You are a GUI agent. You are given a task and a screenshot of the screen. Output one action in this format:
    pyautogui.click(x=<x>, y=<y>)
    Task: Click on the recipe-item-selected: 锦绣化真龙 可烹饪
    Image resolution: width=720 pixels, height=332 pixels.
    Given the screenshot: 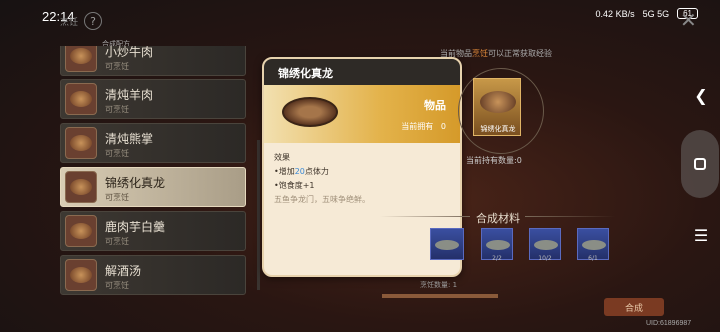 What is the action you would take?
    pyautogui.click(x=153, y=187)
    